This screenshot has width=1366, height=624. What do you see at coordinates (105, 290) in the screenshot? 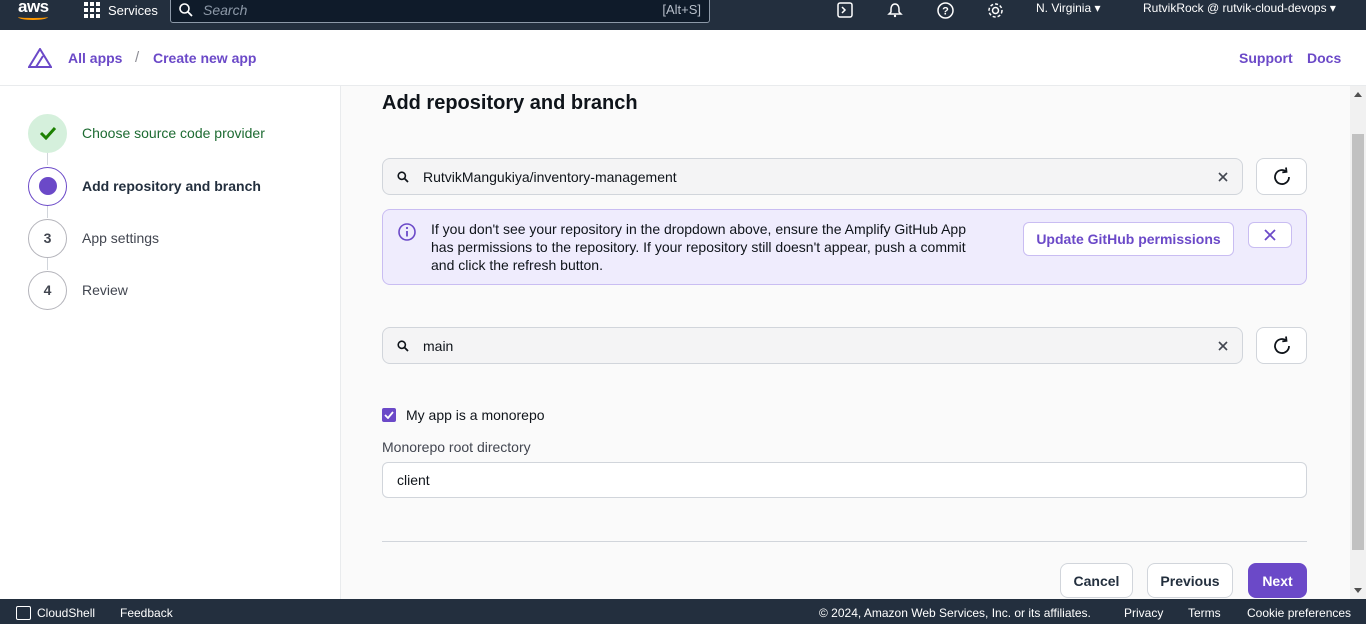
I see `step-label: Review` at bounding box center [105, 290].